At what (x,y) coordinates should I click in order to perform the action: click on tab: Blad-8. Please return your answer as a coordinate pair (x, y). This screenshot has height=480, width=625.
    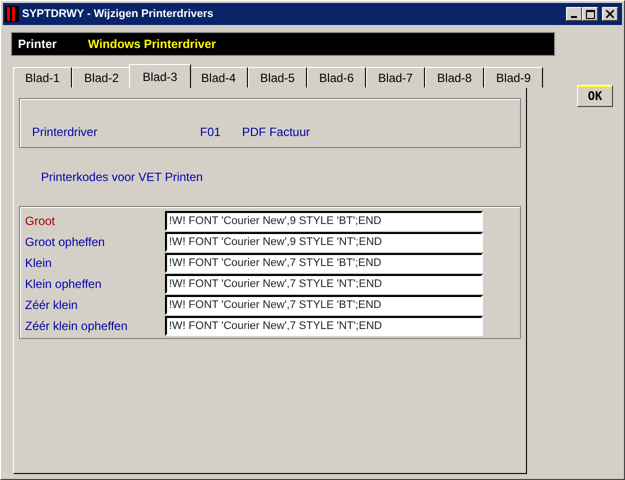
    Looking at the image, I should click on (454, 77).